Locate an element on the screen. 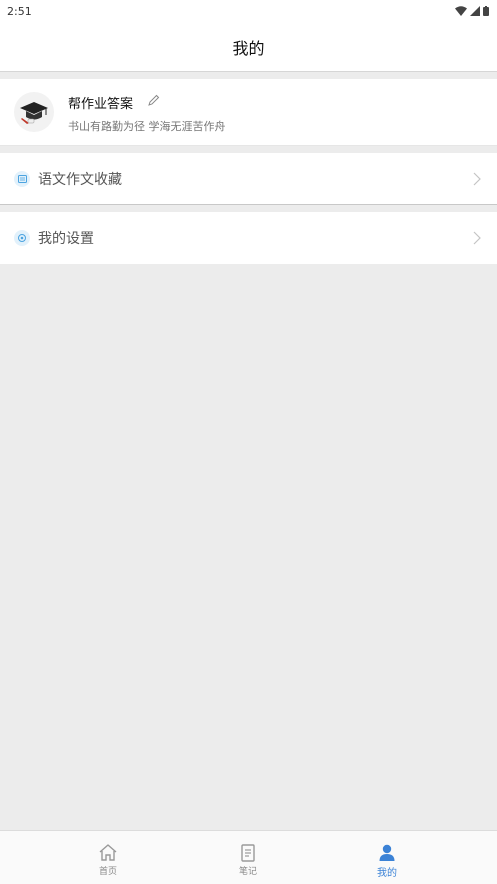 Image resolution: width=497 pixels, height=884 pixels. page-header: 我的 is located at coordinates (248, 47).